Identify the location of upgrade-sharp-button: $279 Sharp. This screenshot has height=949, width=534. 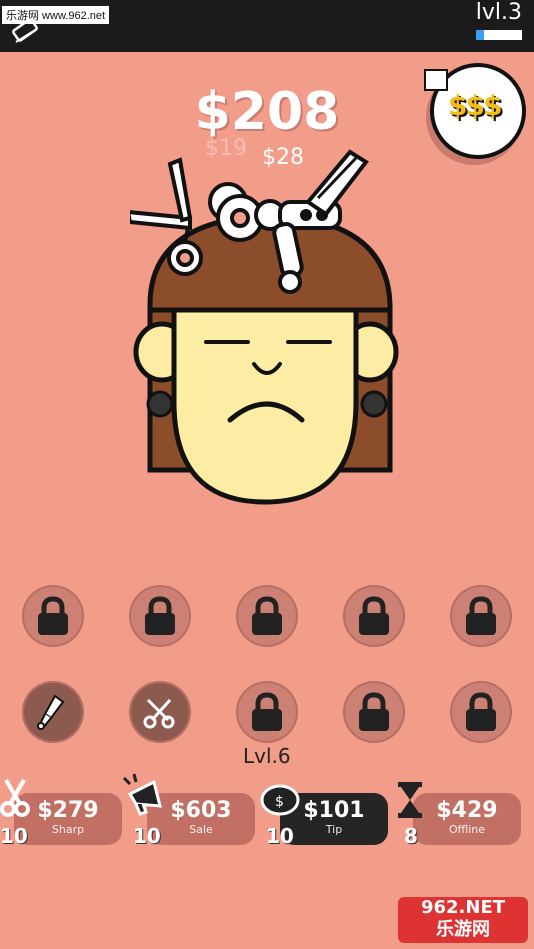
(68, 819).